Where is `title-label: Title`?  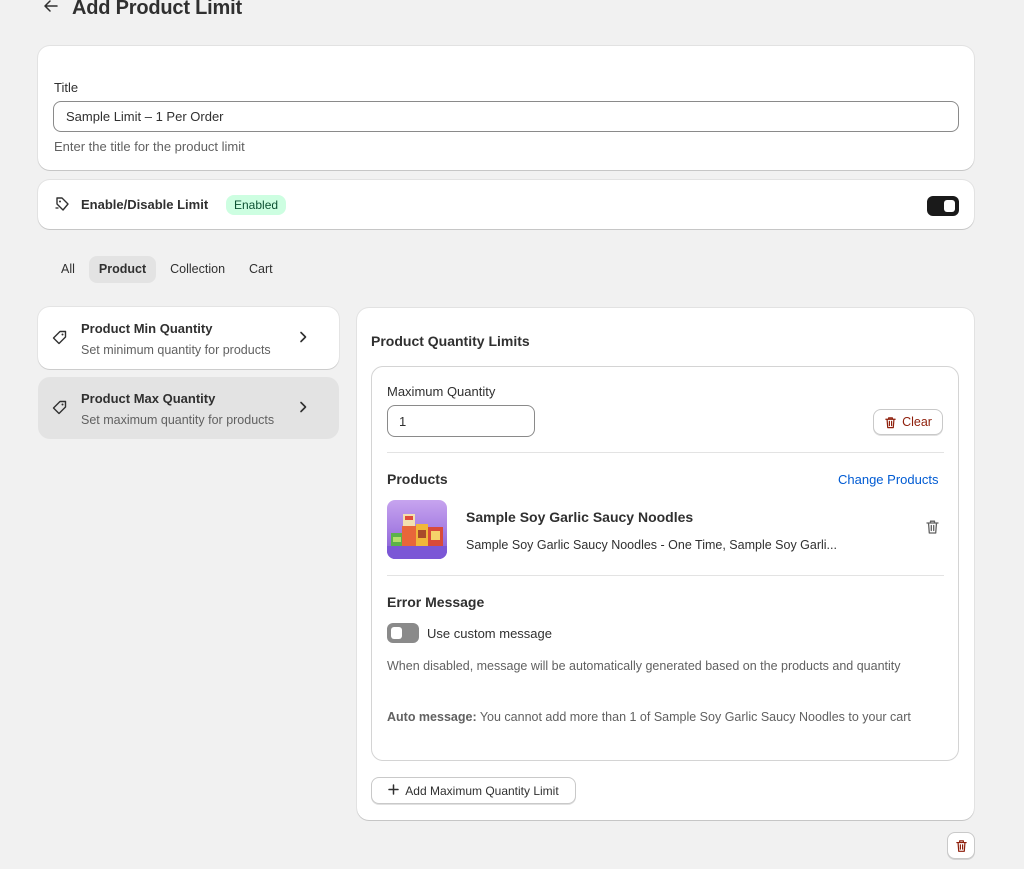 title-label: Title is located at coordinates (66, 87).